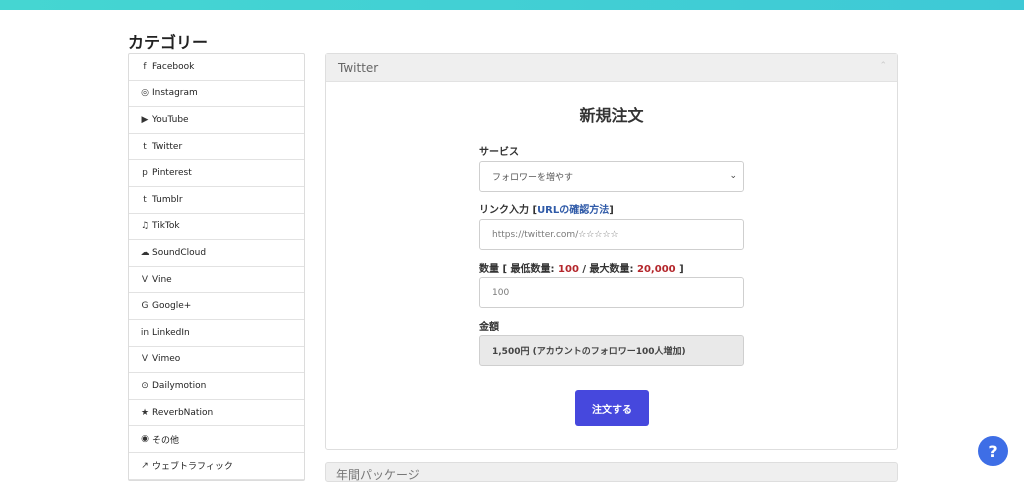  I want to click on quantity-min-value: 100, so click(568, 269).